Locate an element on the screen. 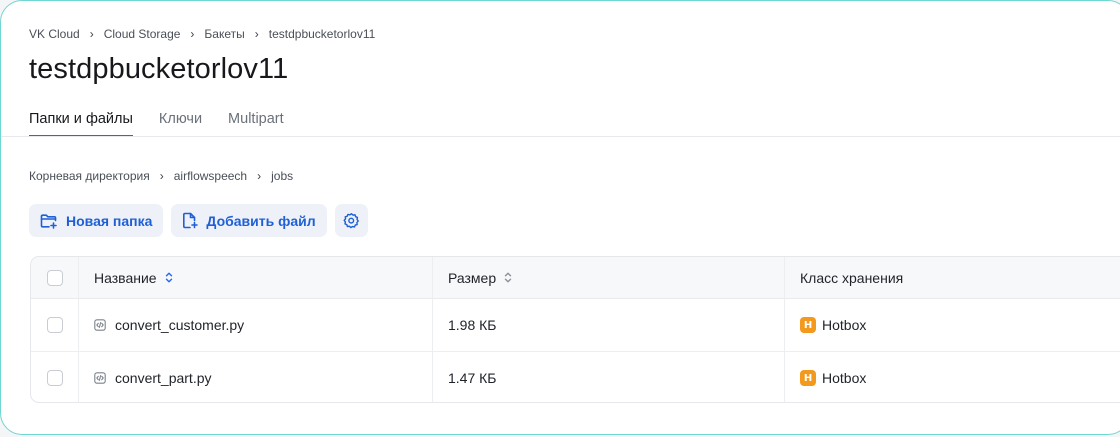  column-name-label: Название is located at coordinates (125, 277).